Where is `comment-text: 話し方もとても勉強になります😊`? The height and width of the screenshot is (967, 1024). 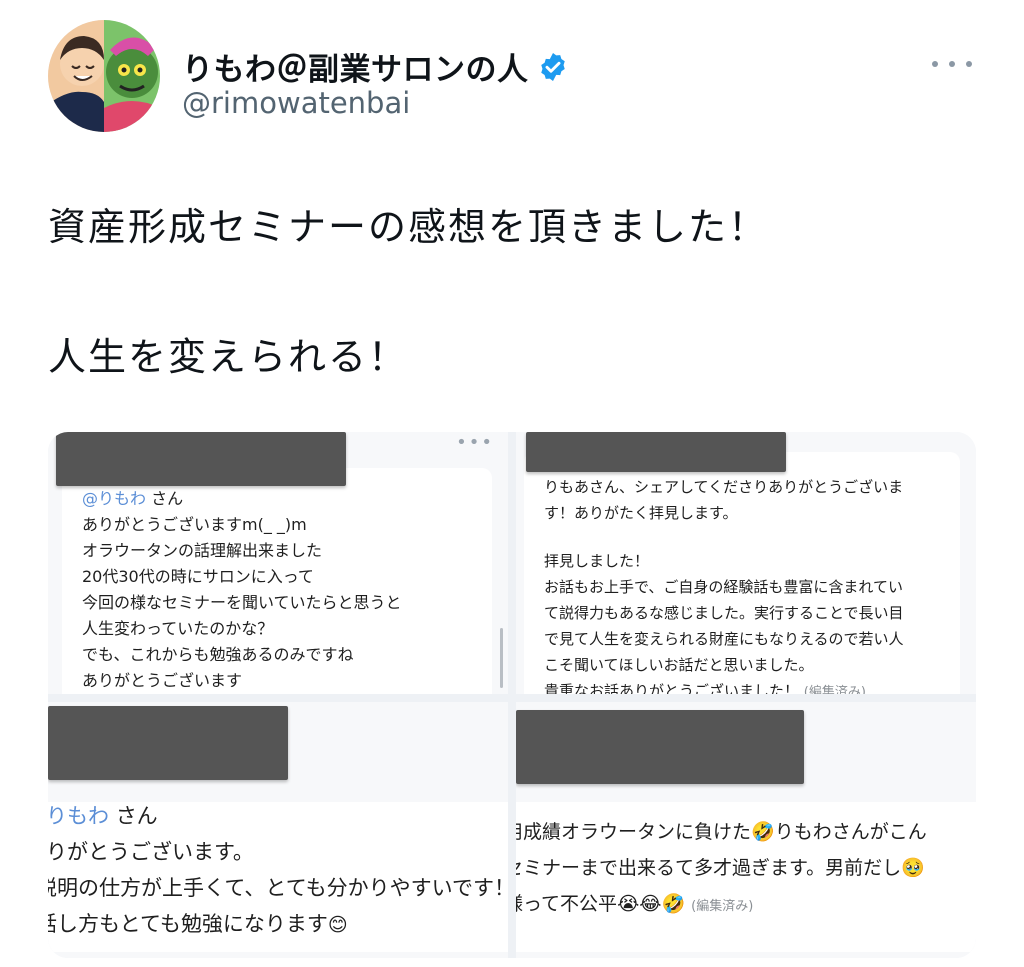
comment-text: 話し方もとても勉強になります😊 is located at coordinates (198, 924).